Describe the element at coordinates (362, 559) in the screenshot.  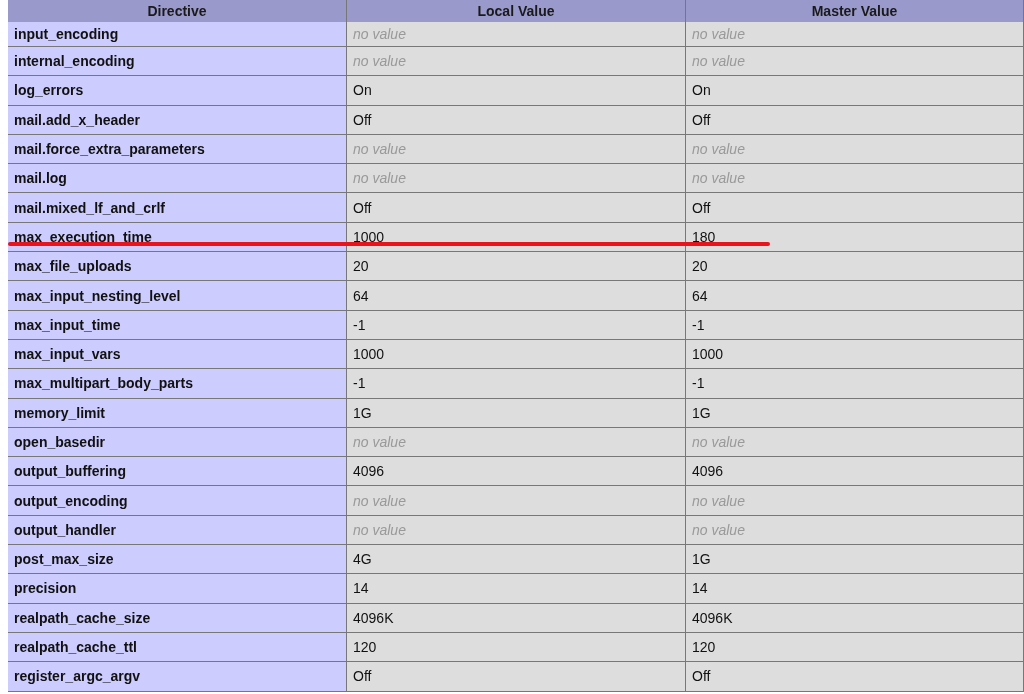
I see `local-value: 4G` at that location.